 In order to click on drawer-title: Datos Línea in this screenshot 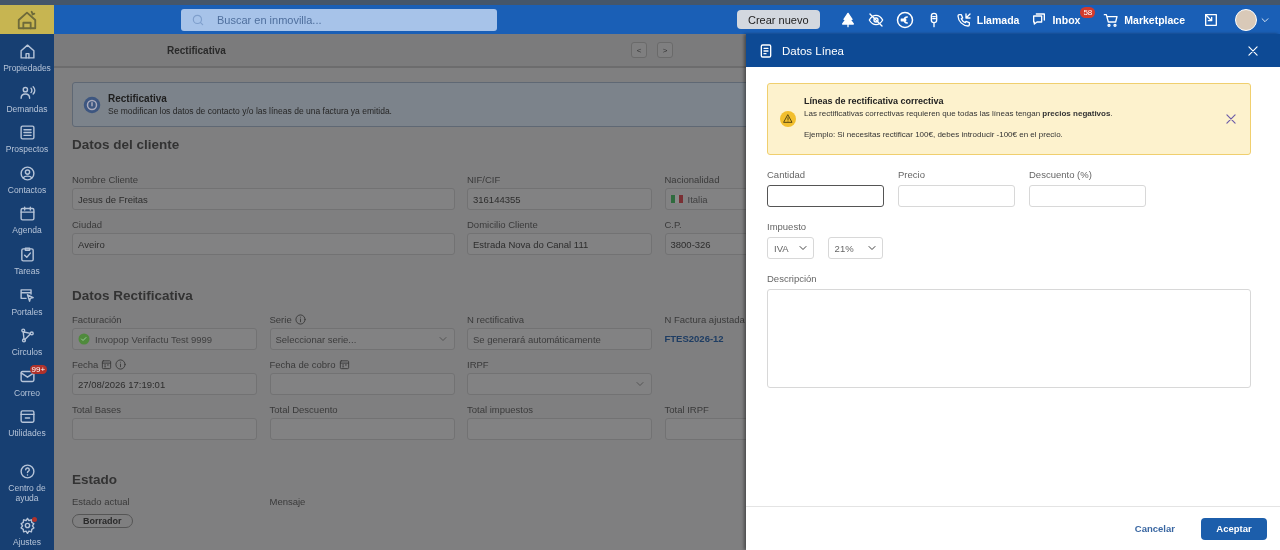, I will do `click(813, 50)`.